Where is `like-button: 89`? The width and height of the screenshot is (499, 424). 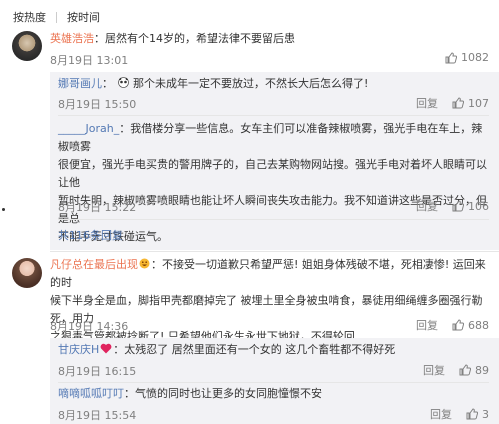
like-button: 89 is located at coordinates (474, 370).